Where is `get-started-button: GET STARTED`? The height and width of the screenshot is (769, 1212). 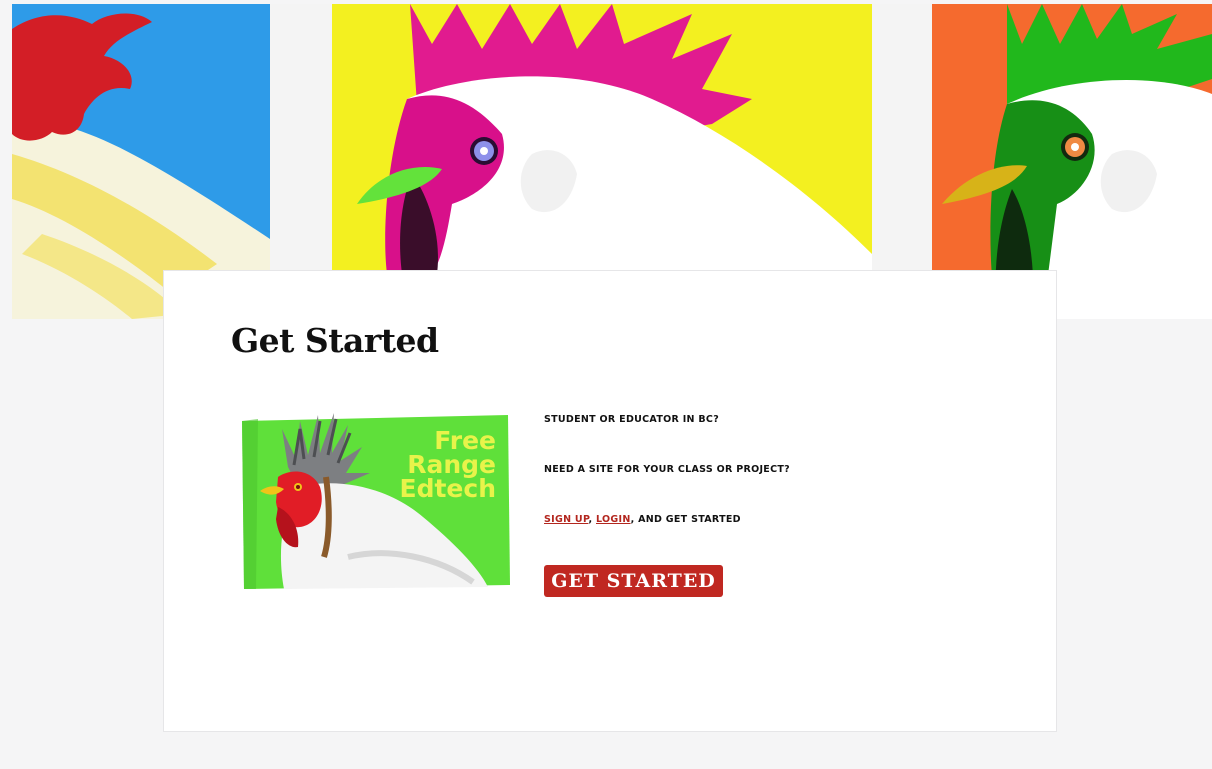 get-started-button: GET STARTED is located at coordinates (633, 581).